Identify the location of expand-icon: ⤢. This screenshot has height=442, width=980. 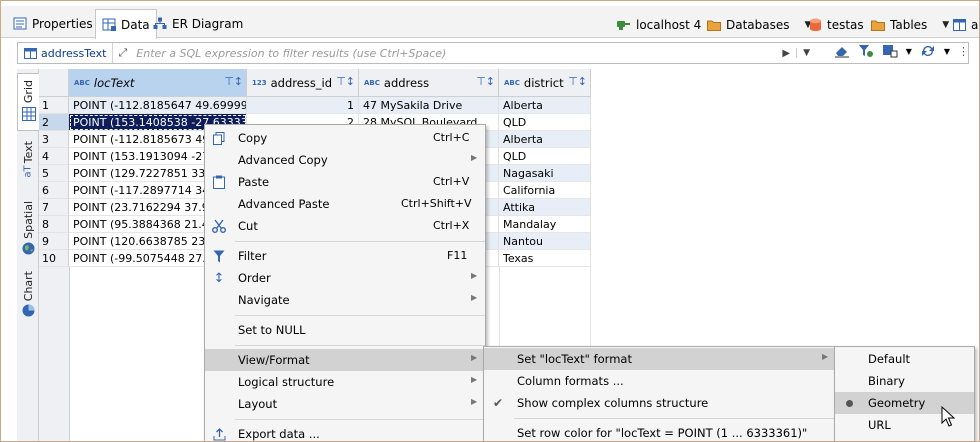
(122, 53).